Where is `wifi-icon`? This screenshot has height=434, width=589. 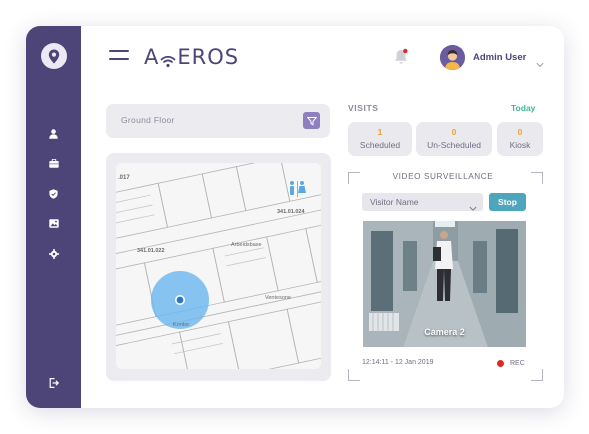 wifi-icon is located at coordinates (168, 59).